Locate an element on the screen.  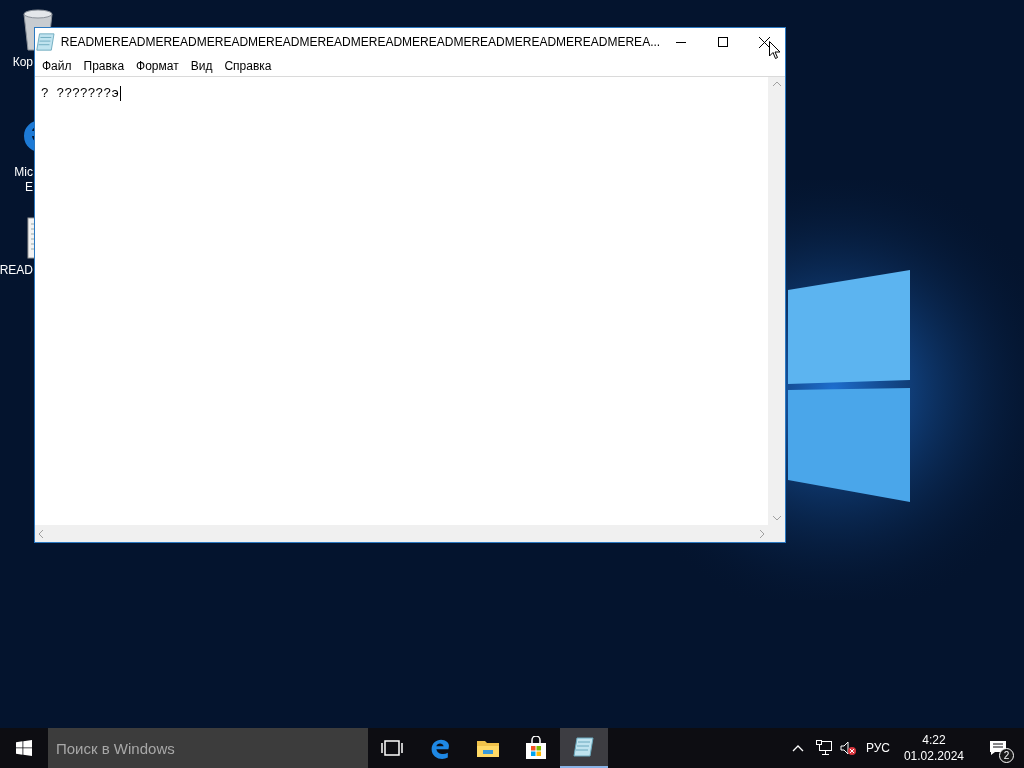
menu-item: Формат is located at coordinates (157, 66).